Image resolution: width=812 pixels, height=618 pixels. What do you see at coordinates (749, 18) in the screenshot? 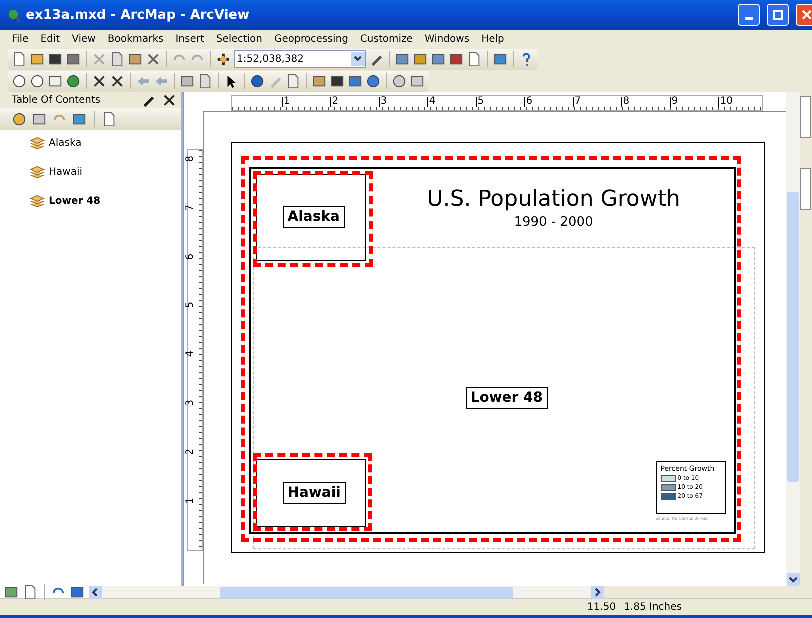
I see `minimize-icon` at bounding box center [749, 18].